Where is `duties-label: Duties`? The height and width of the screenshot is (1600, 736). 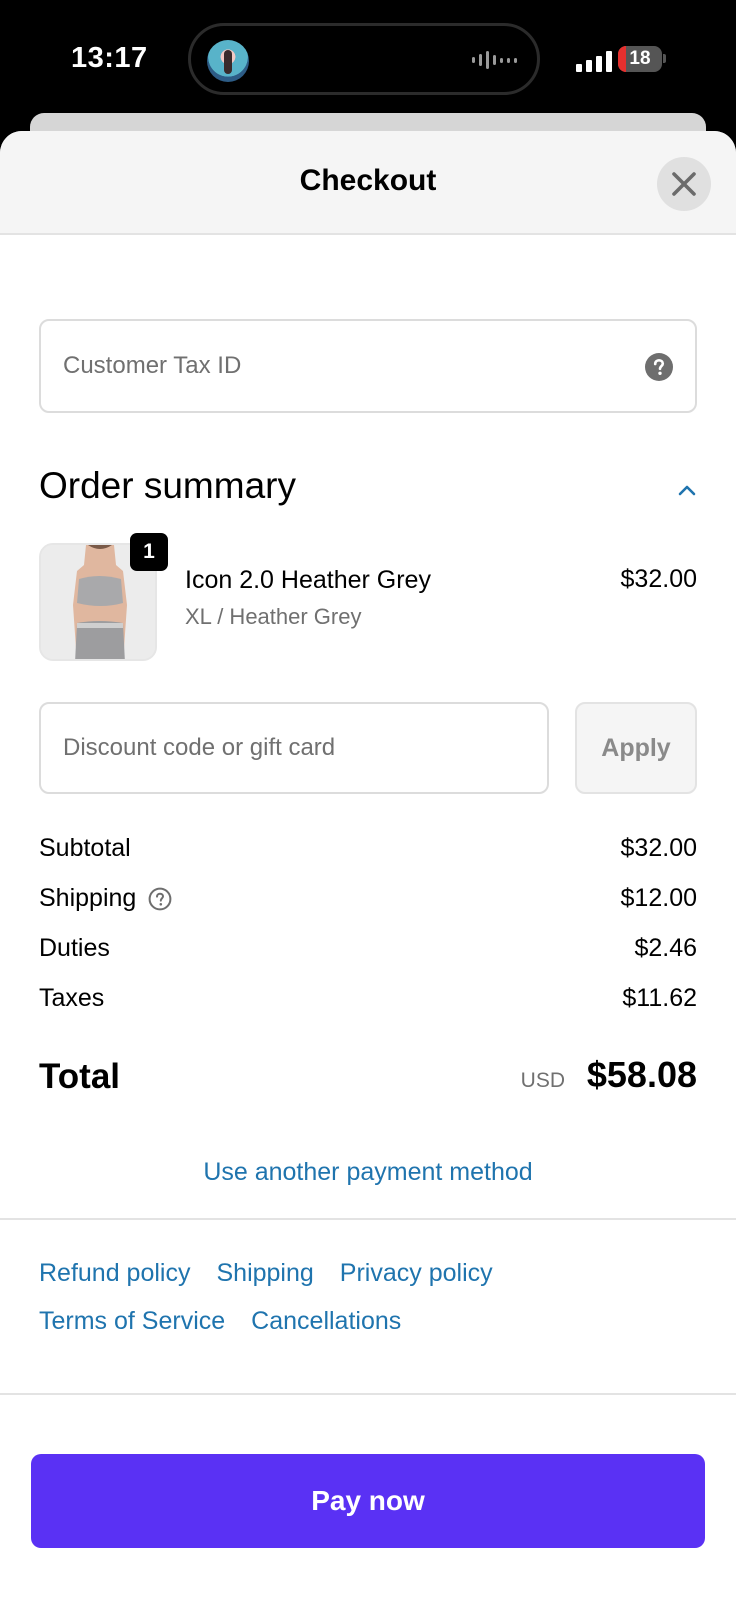
duties-label: Duties is located at coordinates (74, 948).